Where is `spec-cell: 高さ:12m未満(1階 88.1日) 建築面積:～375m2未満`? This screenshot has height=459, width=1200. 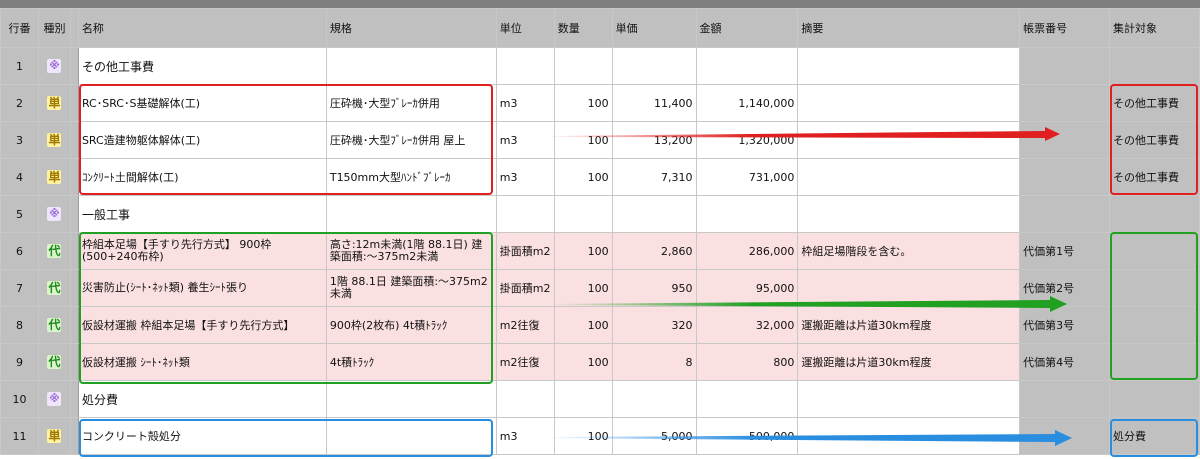 spec-cell: 高さ:12m未満(1階 88.1日) 建築面積:～375m2未満 is located at coordinates (411, 251).